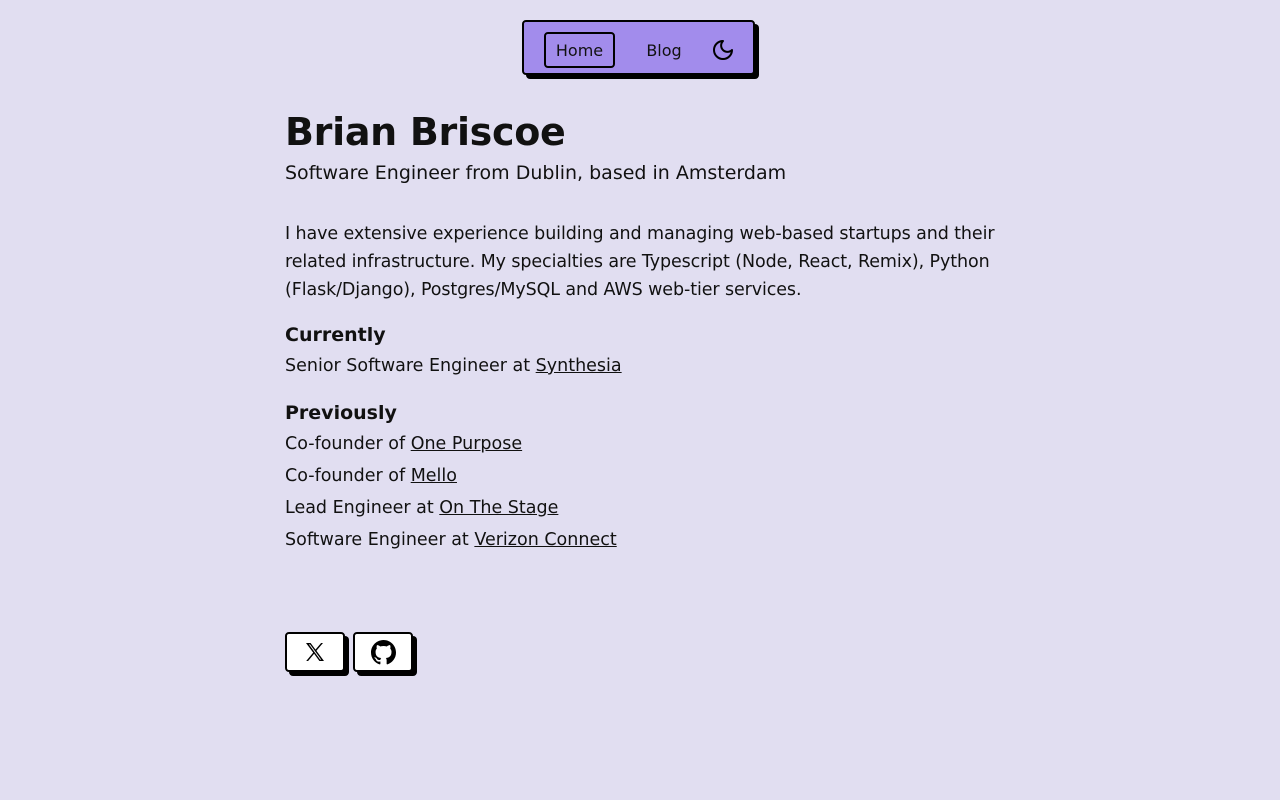  I want to click on previous-role: Co-founder of One Purpose, so click(645, 444).